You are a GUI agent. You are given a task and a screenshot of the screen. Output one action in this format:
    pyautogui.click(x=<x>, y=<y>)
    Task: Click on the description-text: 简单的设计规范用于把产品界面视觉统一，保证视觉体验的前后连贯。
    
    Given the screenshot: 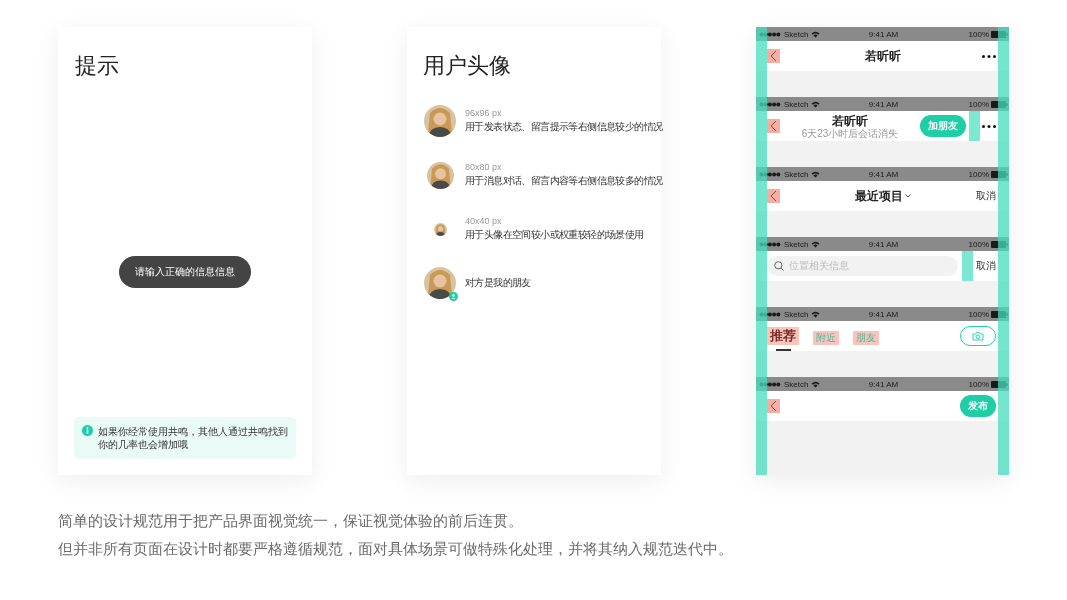 What is the action you would take?
    pyautogui.click(x=291, y=521)
    